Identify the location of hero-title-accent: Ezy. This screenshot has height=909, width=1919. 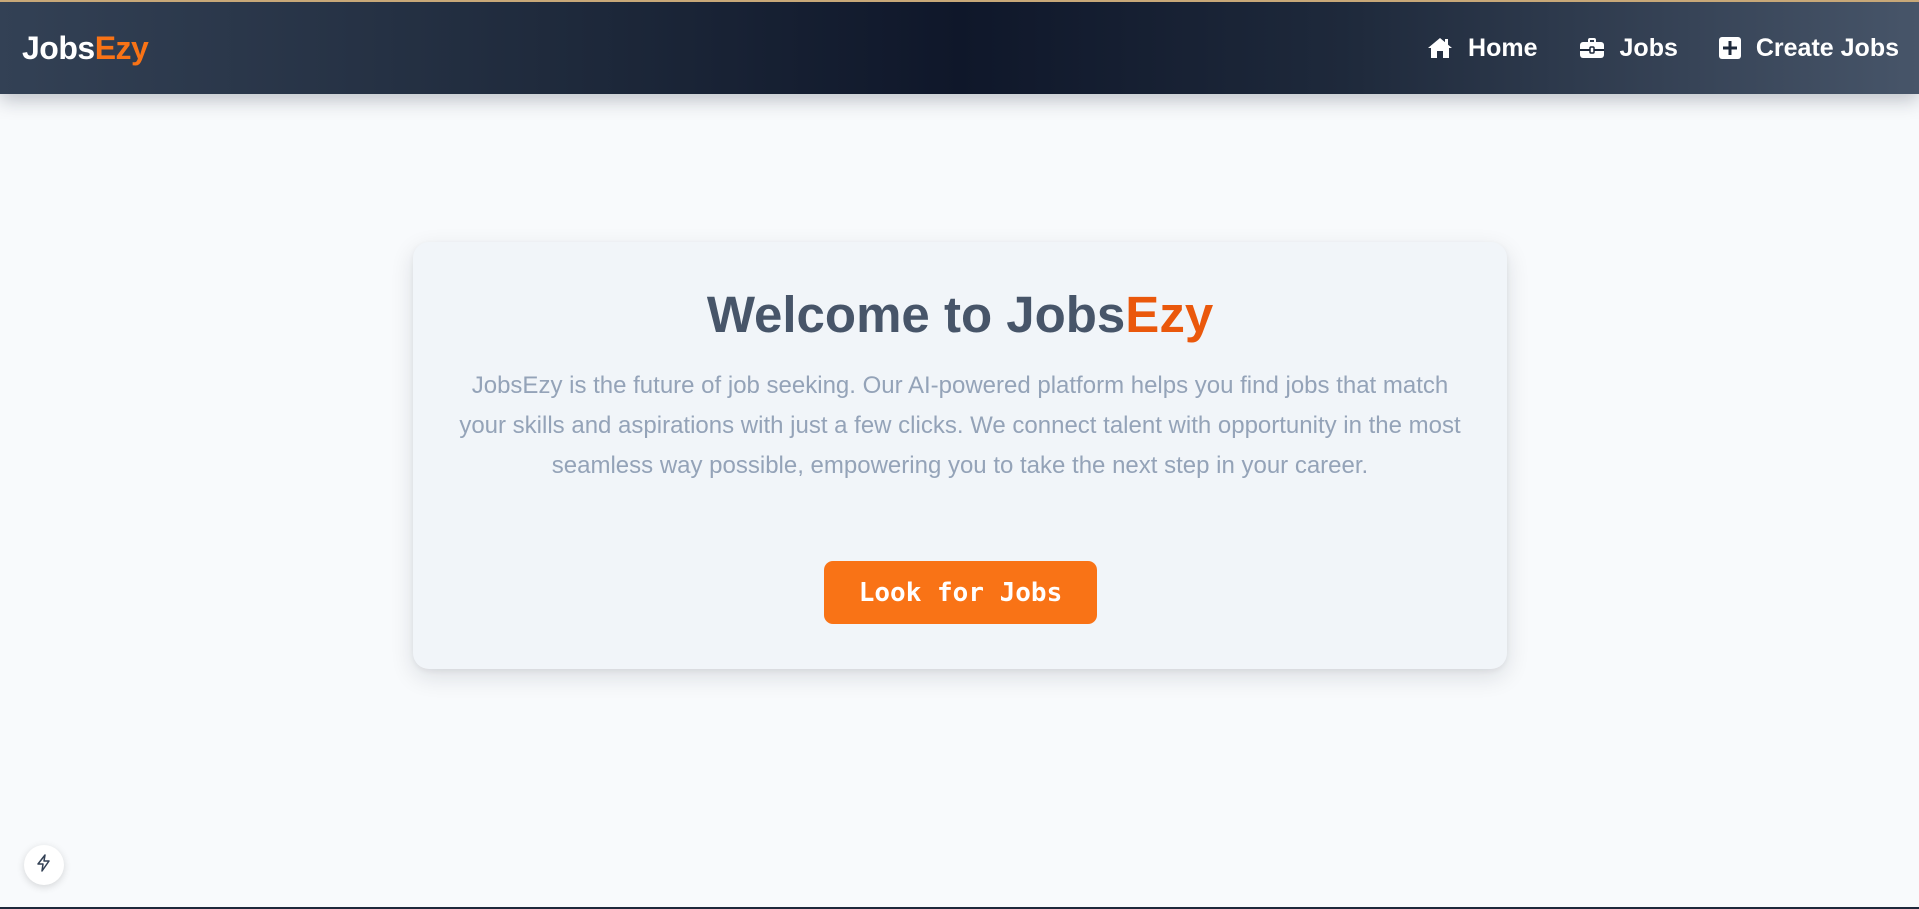
(1169, 314).